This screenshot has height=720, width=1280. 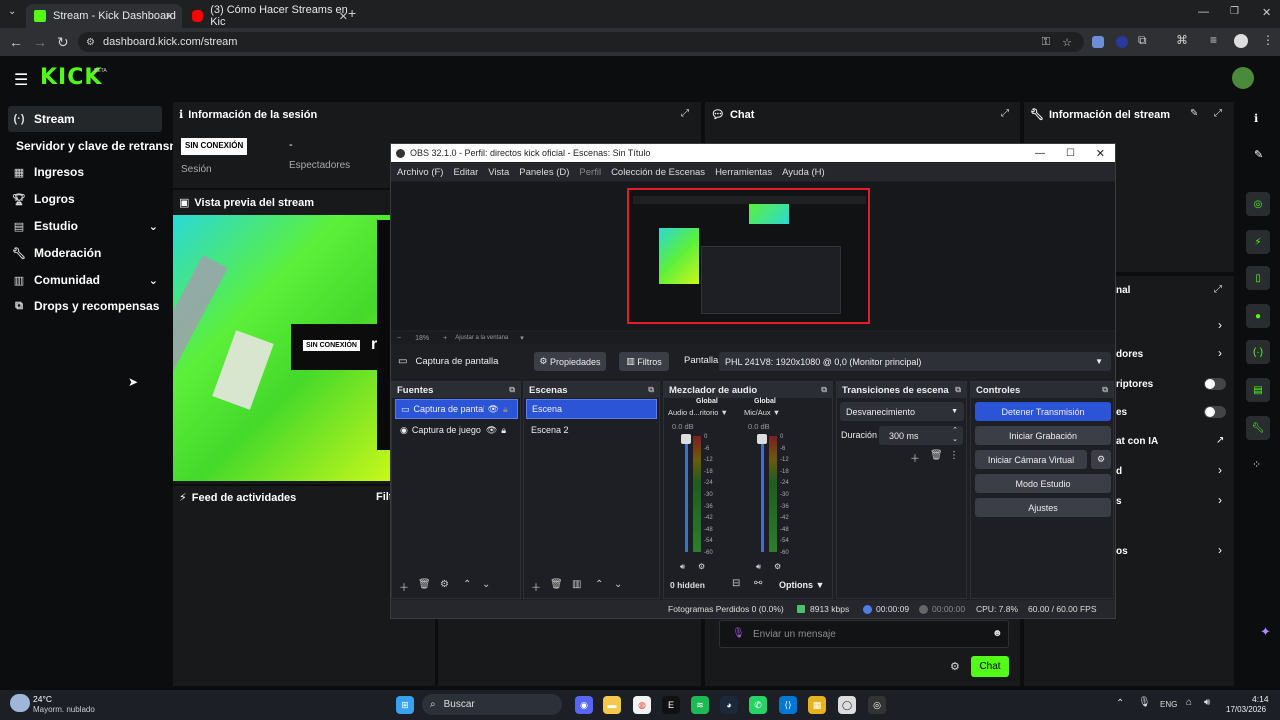 What do you see at coordinates (456, 430) in the screenshot?
I see `source-item-game: ◉ Captura de juego 👁︎ 🔒︎` at bounding box center [456, 430].